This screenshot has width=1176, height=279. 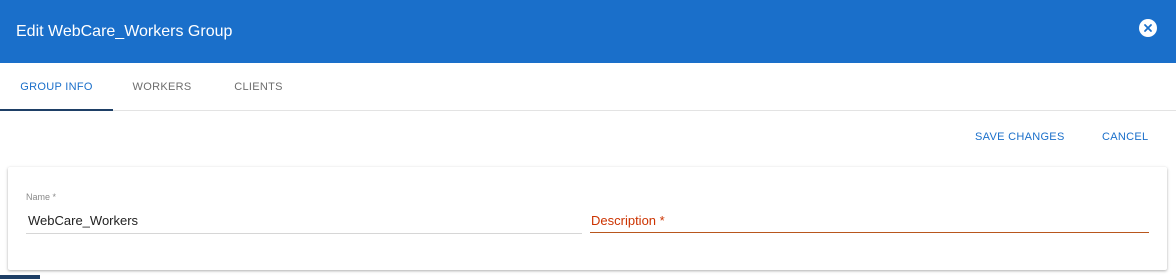 I want to click on tab-clients: CLIENTS, so click(x=258, y=87).